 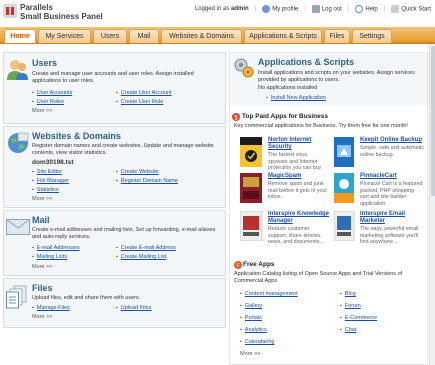 I want to click on tab-files: Files, so click(x=337, y=36).